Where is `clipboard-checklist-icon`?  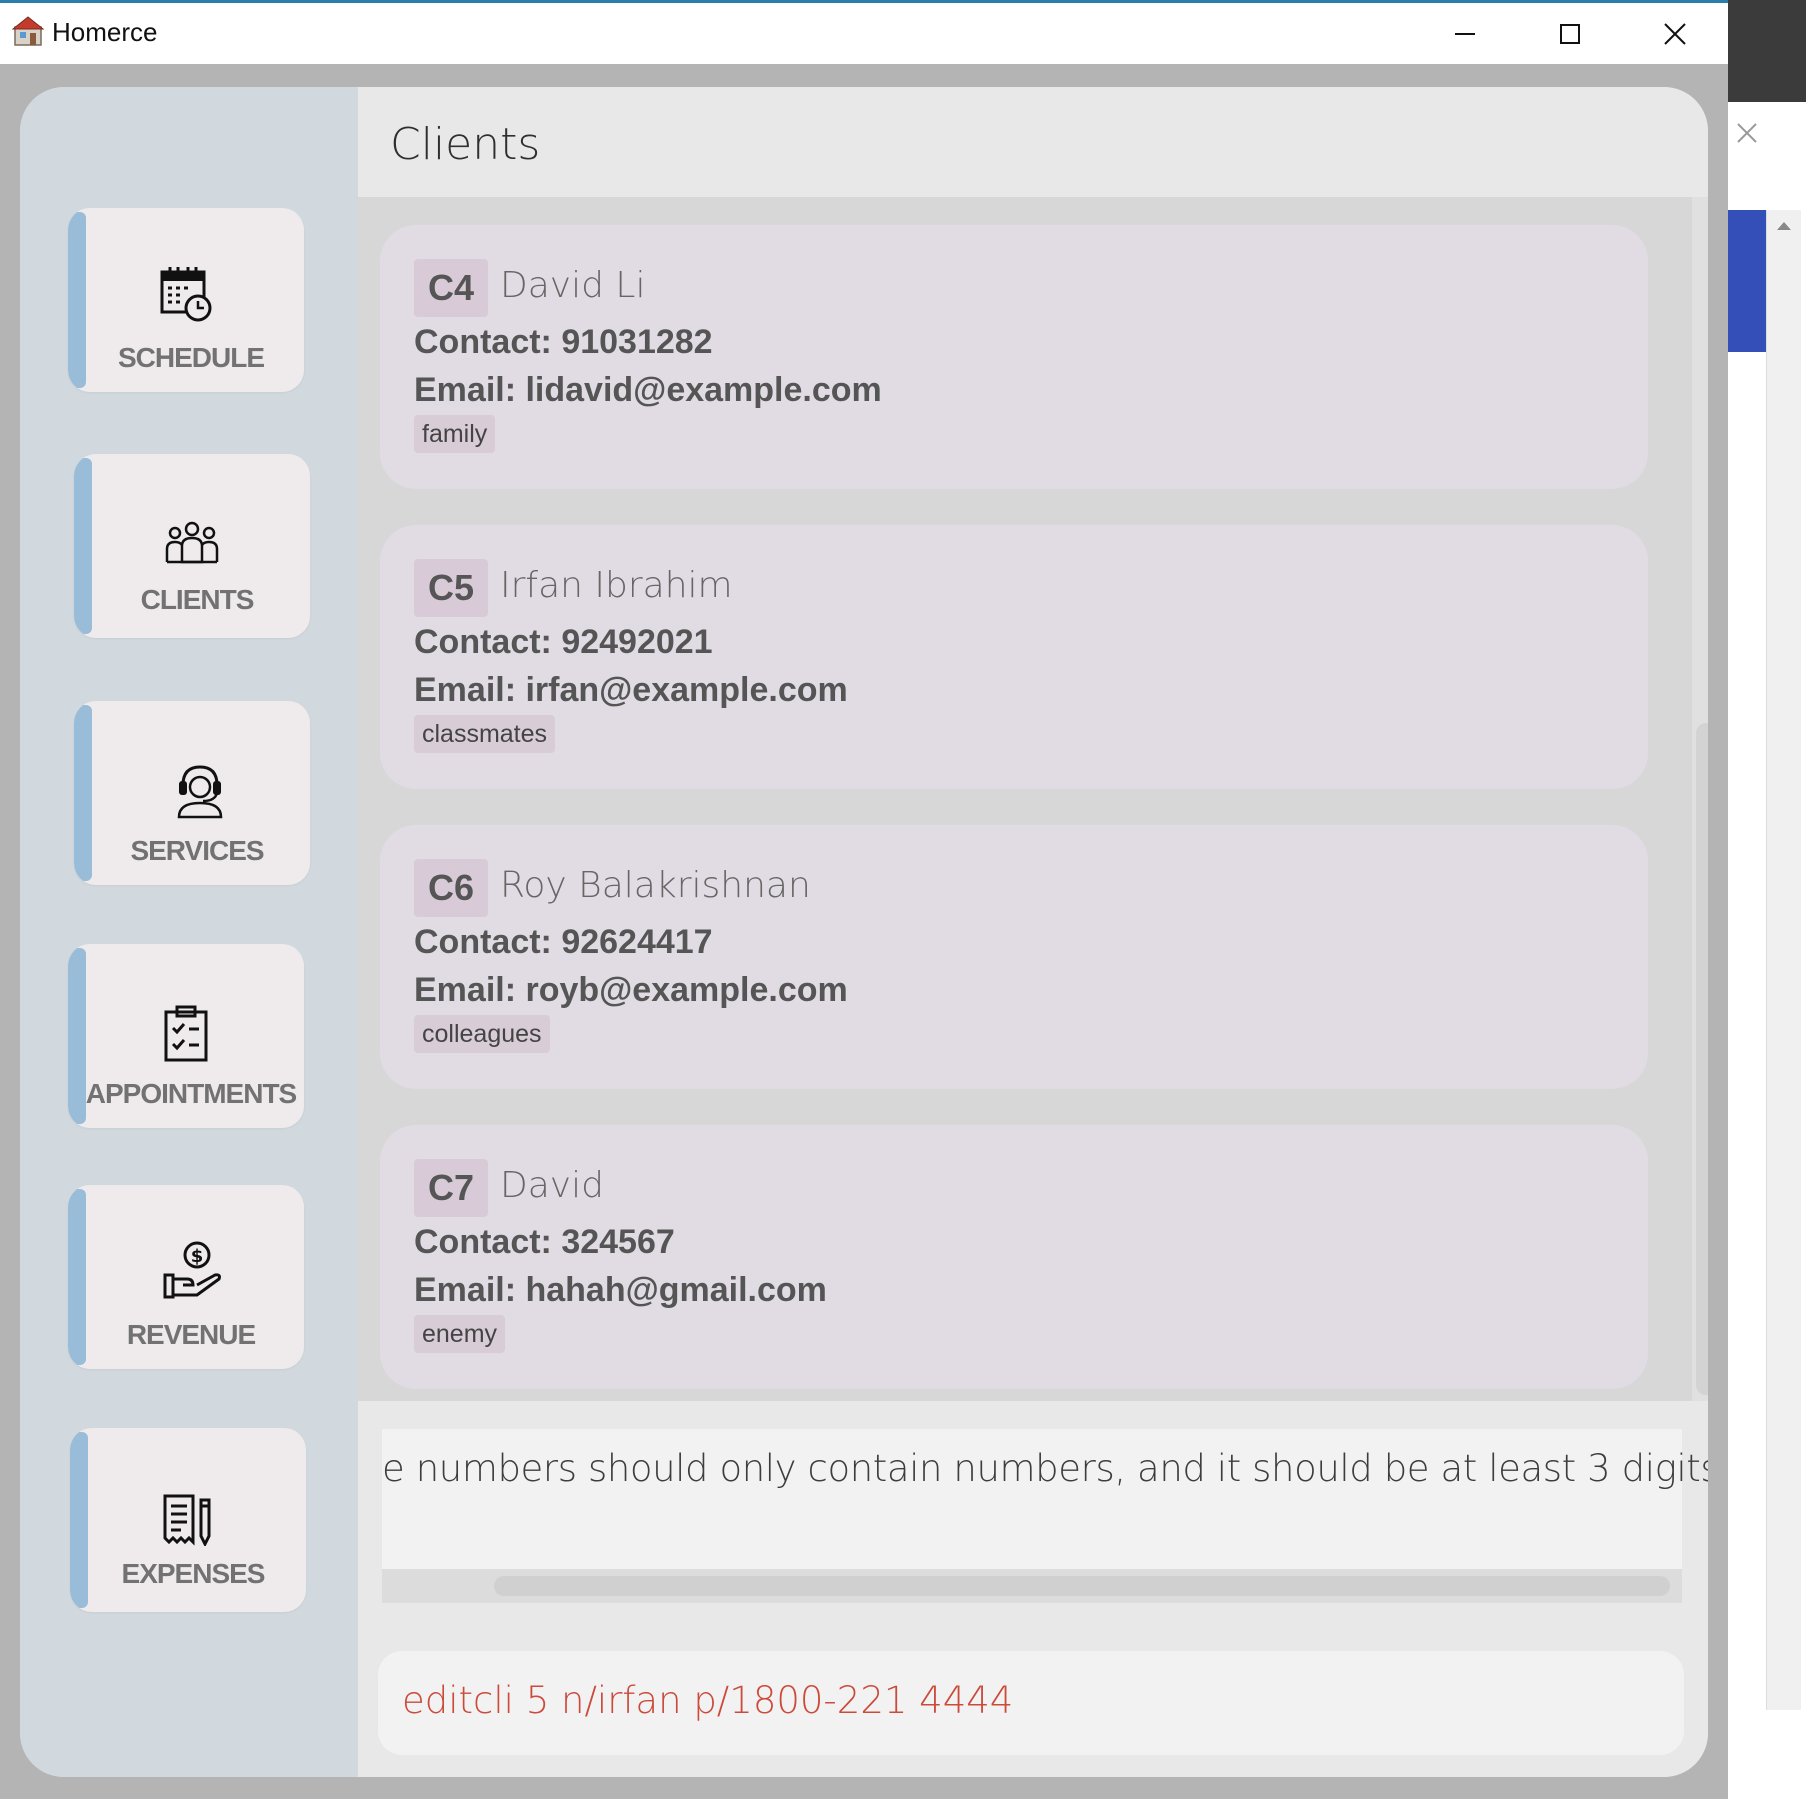 clipboard-checklist-icon is located at coordinates (186, 1033).